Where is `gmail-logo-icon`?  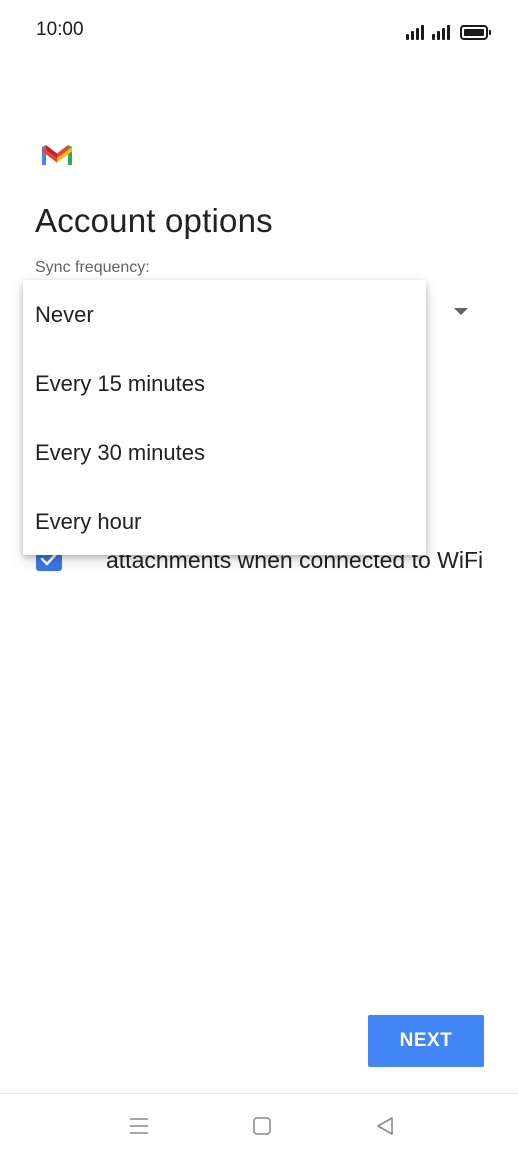 gmail-logo-icon is located at coordinates (57, 155).